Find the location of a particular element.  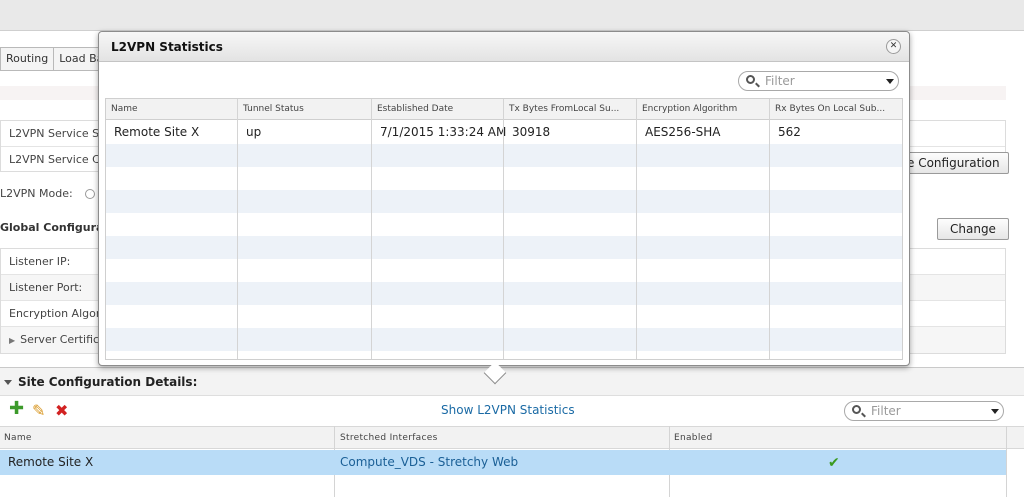

site-filter-input: Filter is located at coordinates (924, 411).